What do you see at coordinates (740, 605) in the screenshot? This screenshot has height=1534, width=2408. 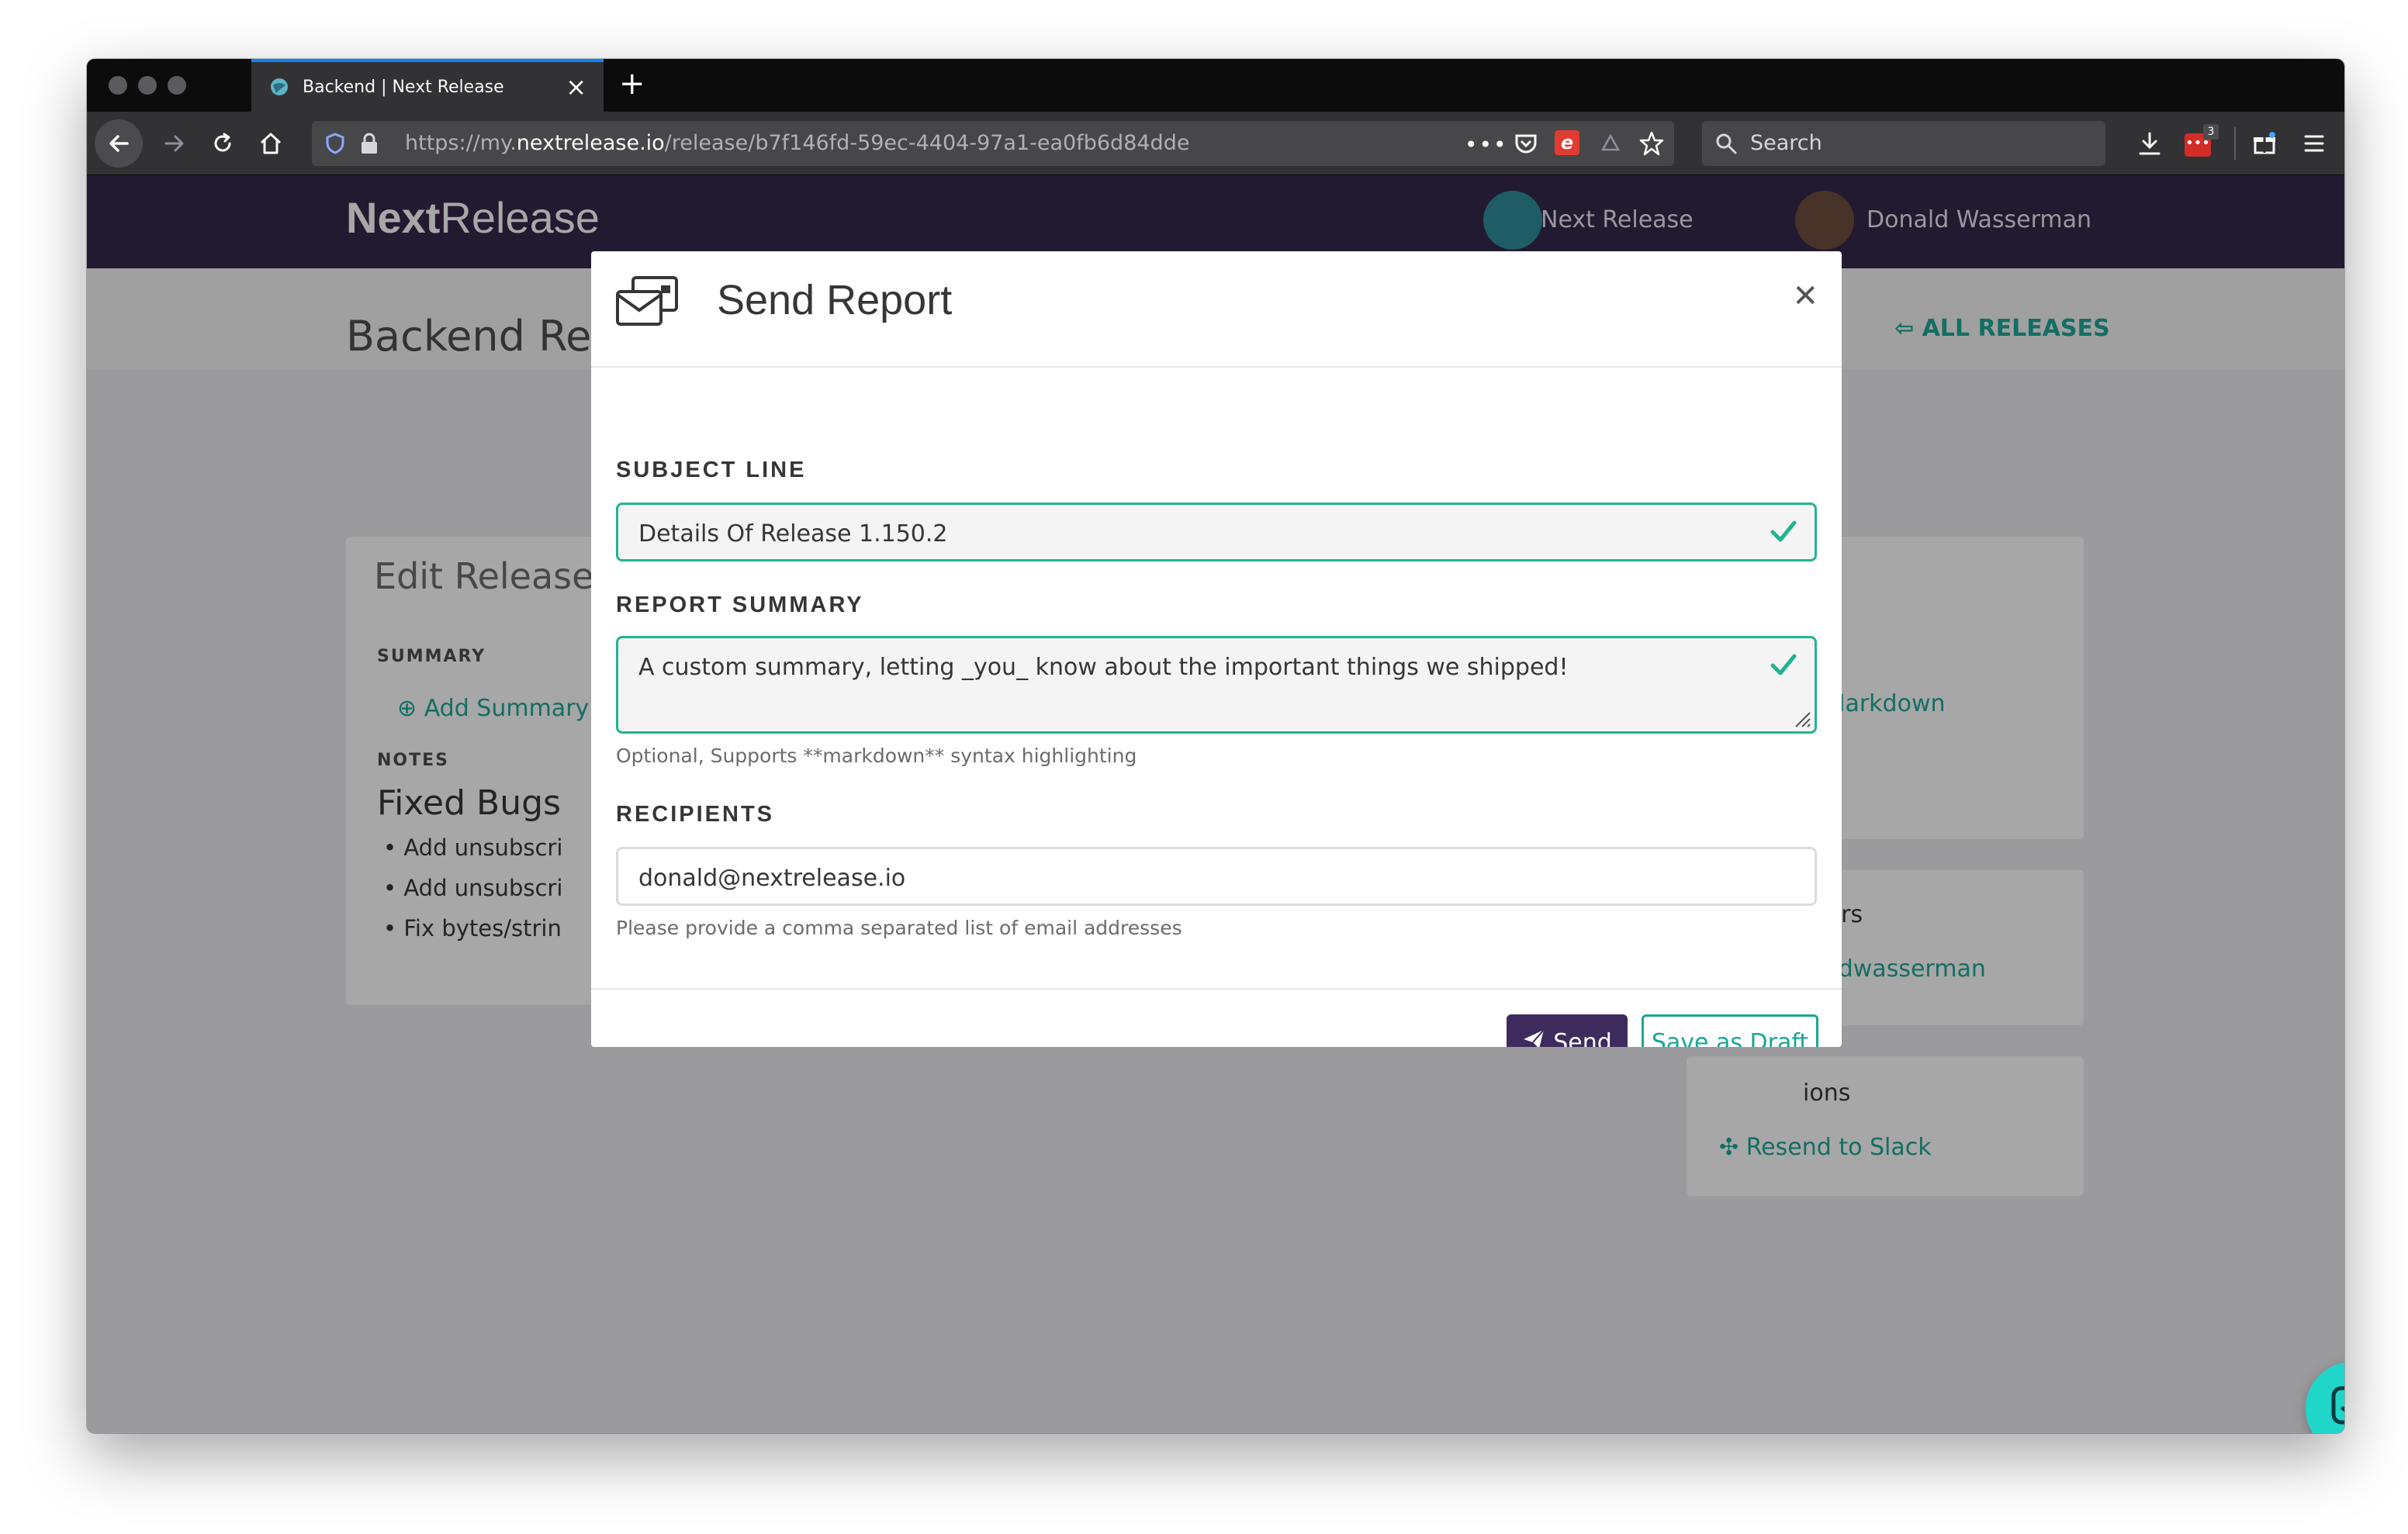 I see `report-summary-label: REPORT SUMMARY` at bounding box center [740, 605].